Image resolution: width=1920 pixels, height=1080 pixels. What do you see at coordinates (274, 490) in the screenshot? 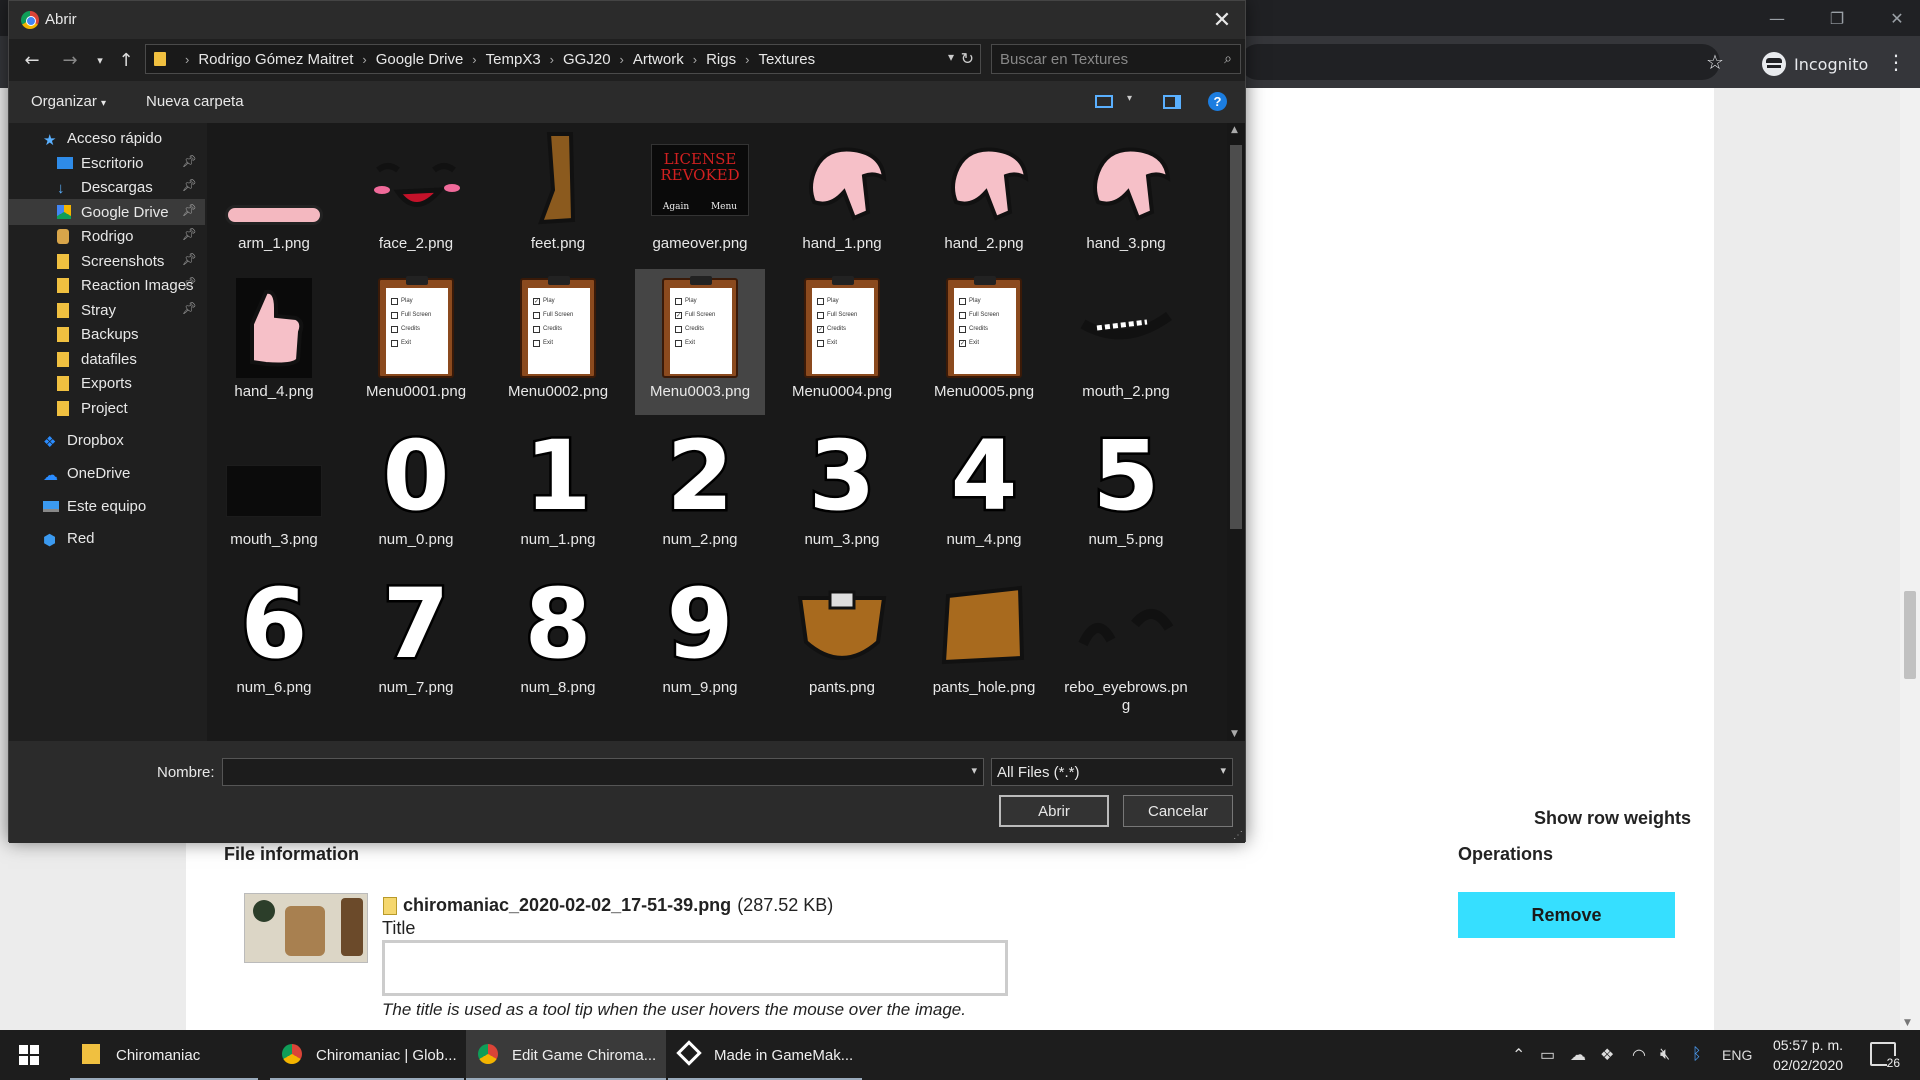
I see `file-item: mouth_3.png` at bounding box center [274, 490].